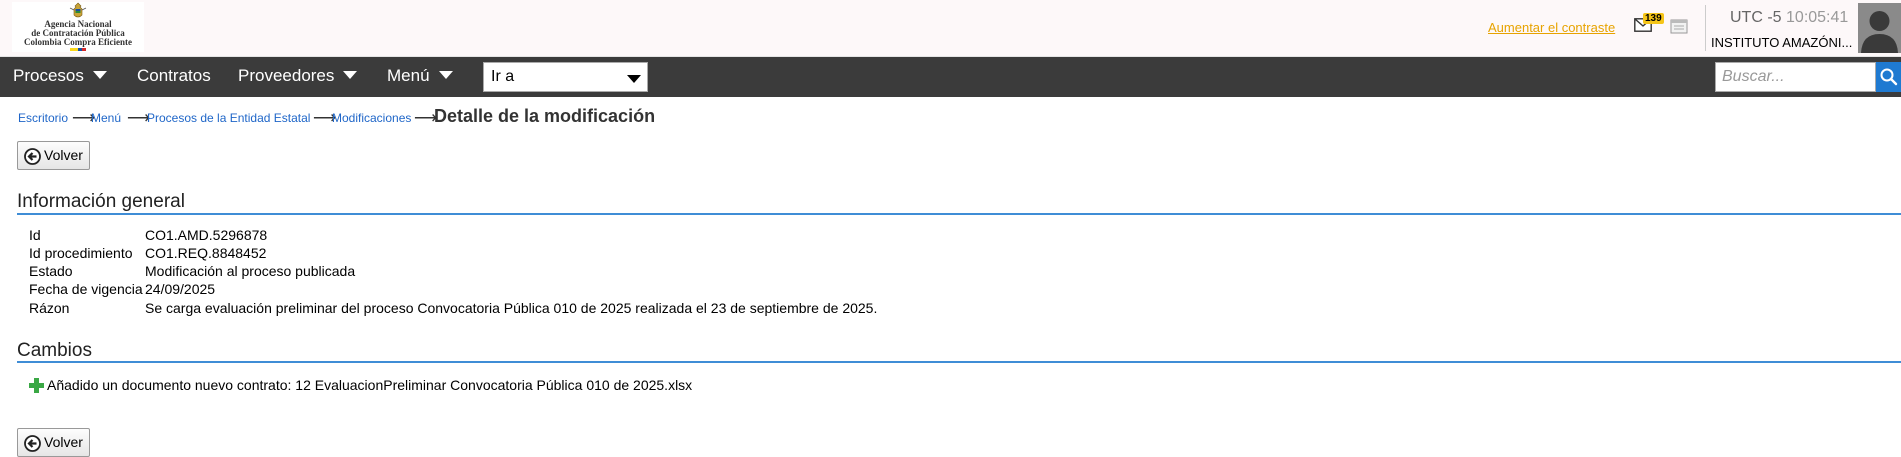  Describe the element at coordinates (565, 77) in the screenshot. I see `go-to-select: Ir a` at that location.